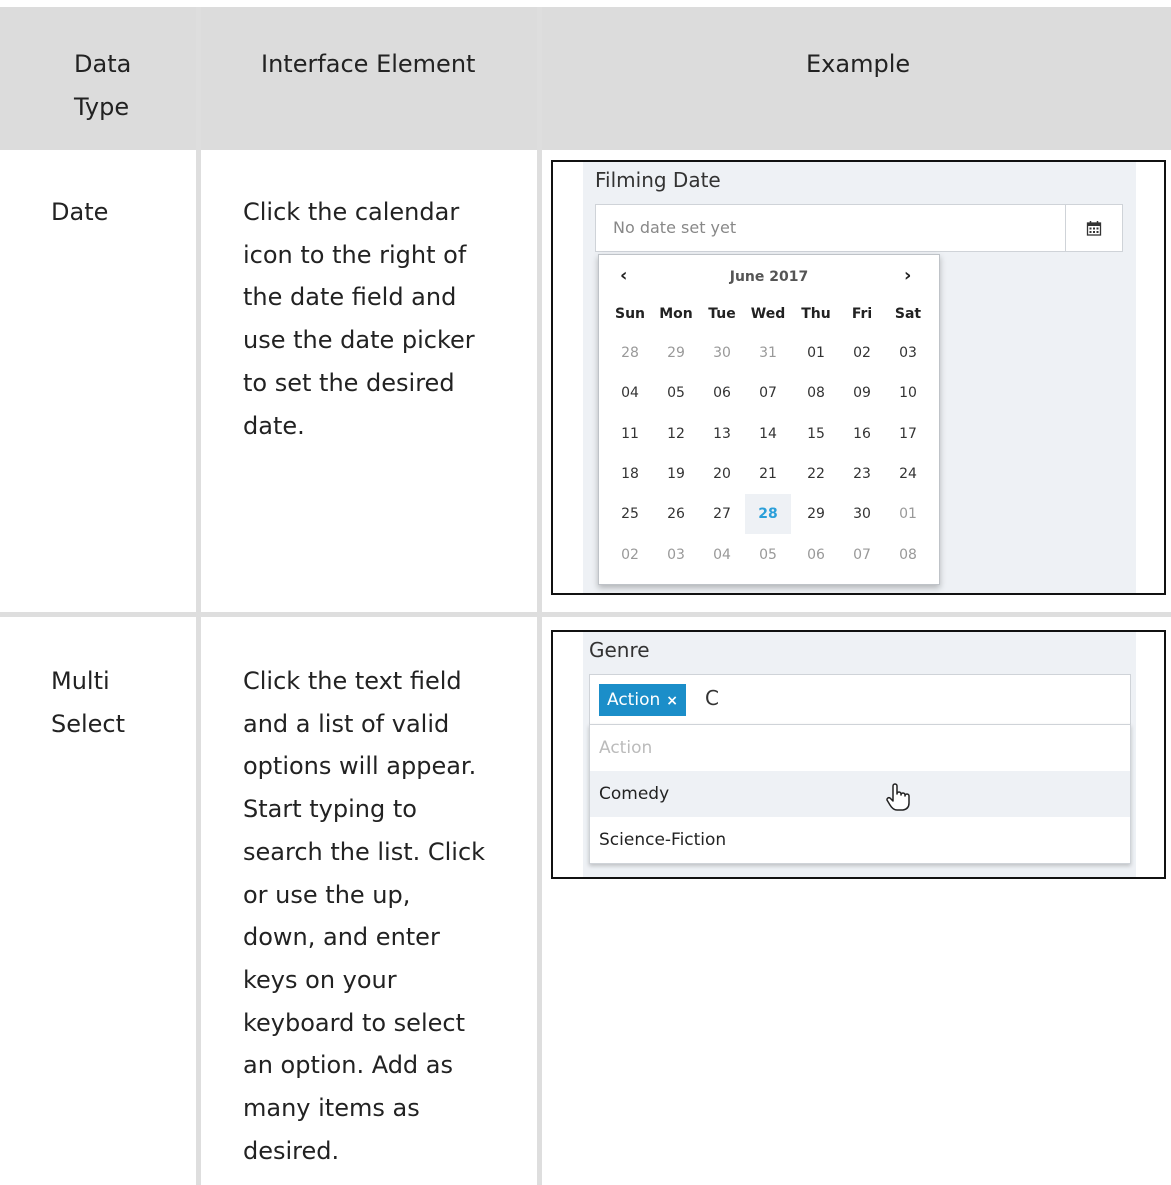 This screenshot has width=1171, height=1185. What do you see at coordinates (768, 434) in the screenshot?
I see `calendar-day: 14` at bounding box center [768, 434].